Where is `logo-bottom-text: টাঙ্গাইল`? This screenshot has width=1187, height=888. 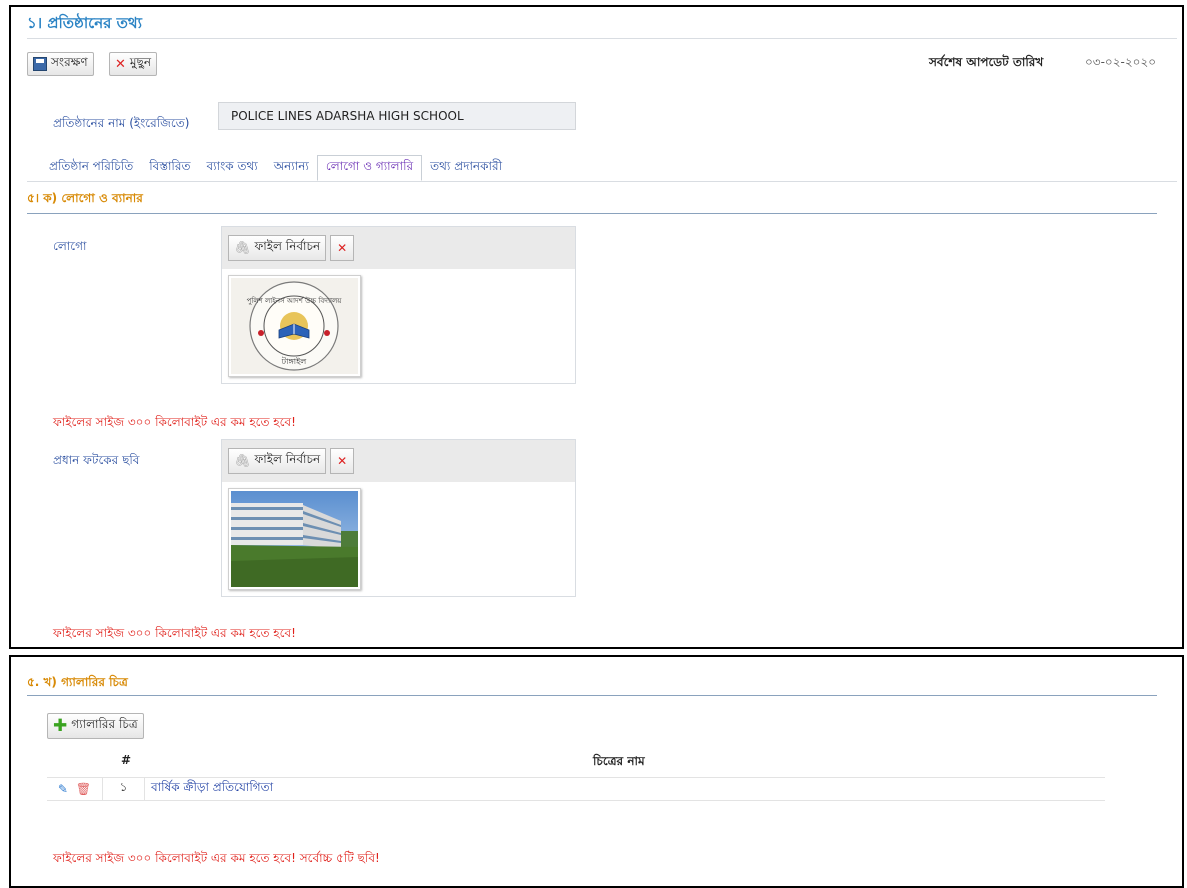 logo-bottom-text: টাঙ্গাইল is located at coordinates (294, 361).